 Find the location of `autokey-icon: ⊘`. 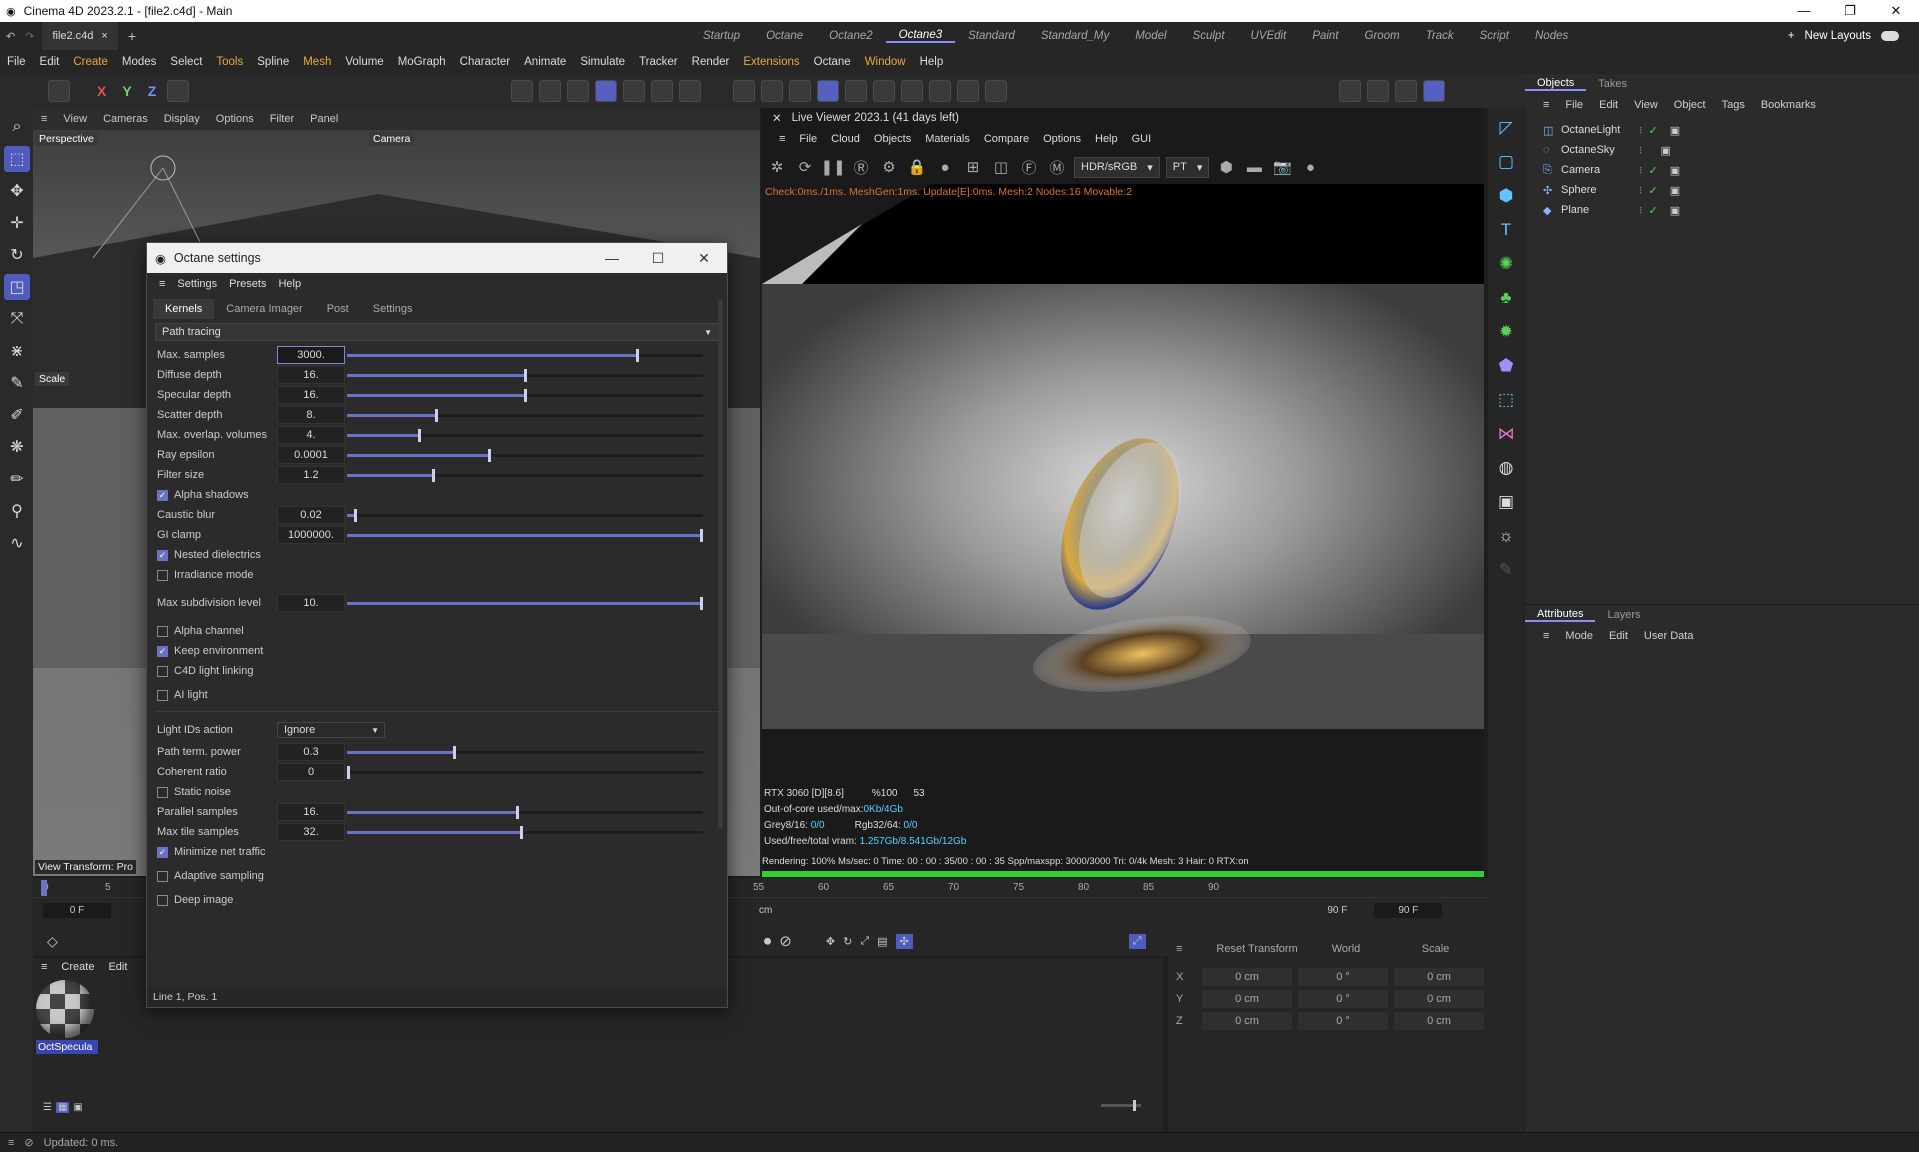

autokey-icon: ⊘ is located at coordinates (785, 941).